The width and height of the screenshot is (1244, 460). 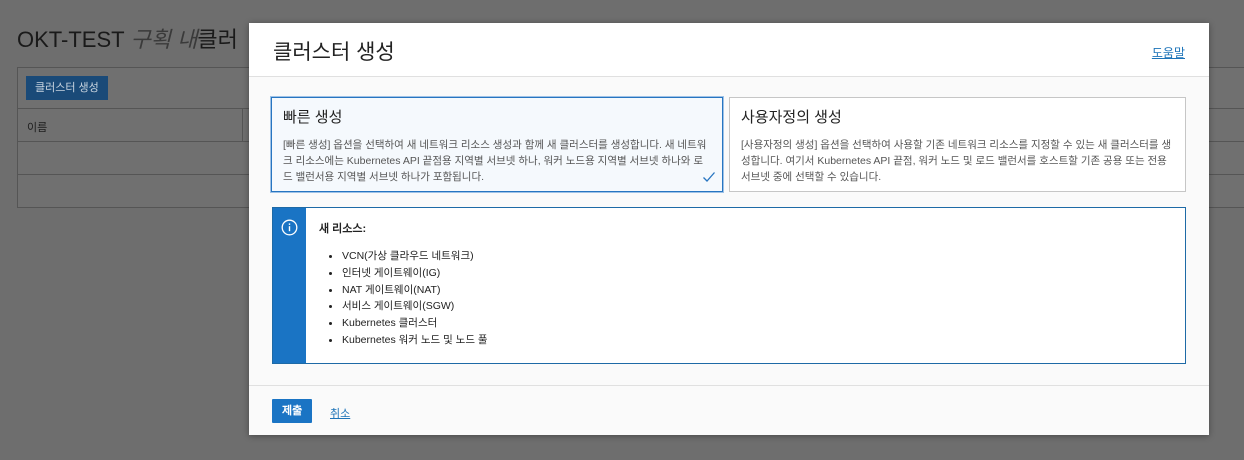 What do you see at coordinates (403, 256) in the screenshot?
I see `list-item: VCN(가상 클라우드 네트워크)` at bounding box center [403, 256].